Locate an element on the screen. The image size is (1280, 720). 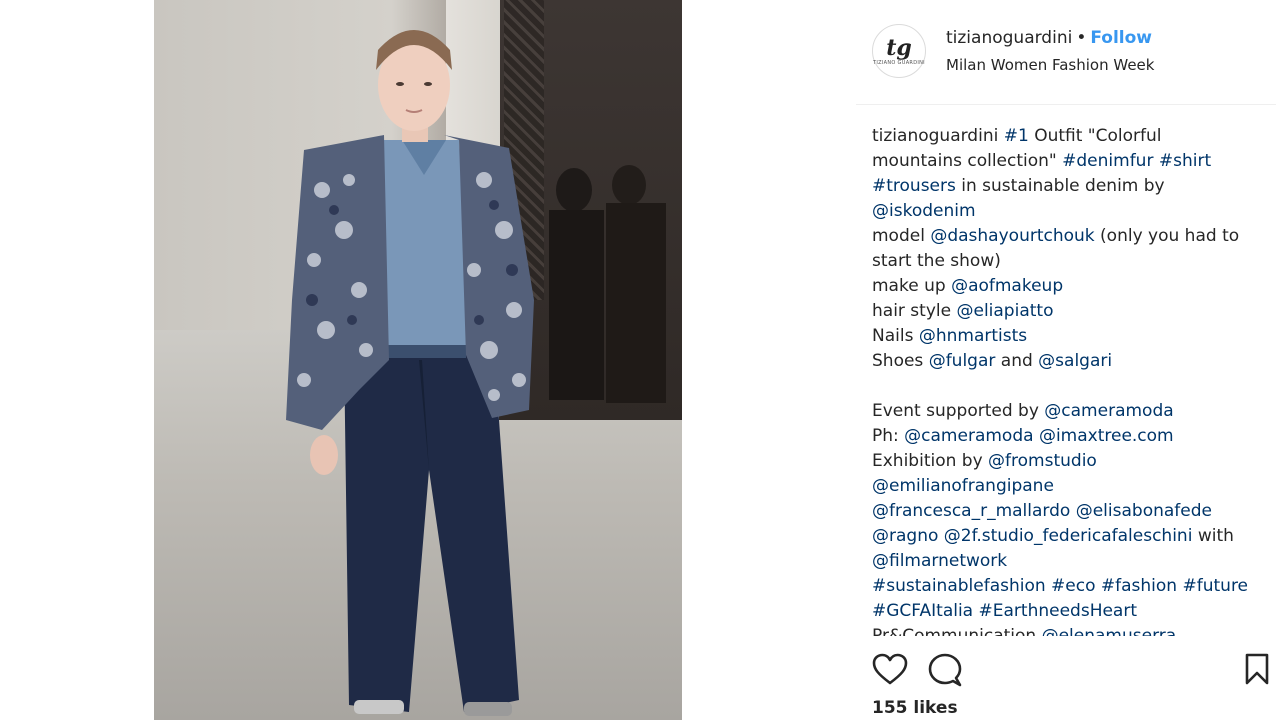
mention-link: @filmarnetwork is located at coordinates (939, 561).